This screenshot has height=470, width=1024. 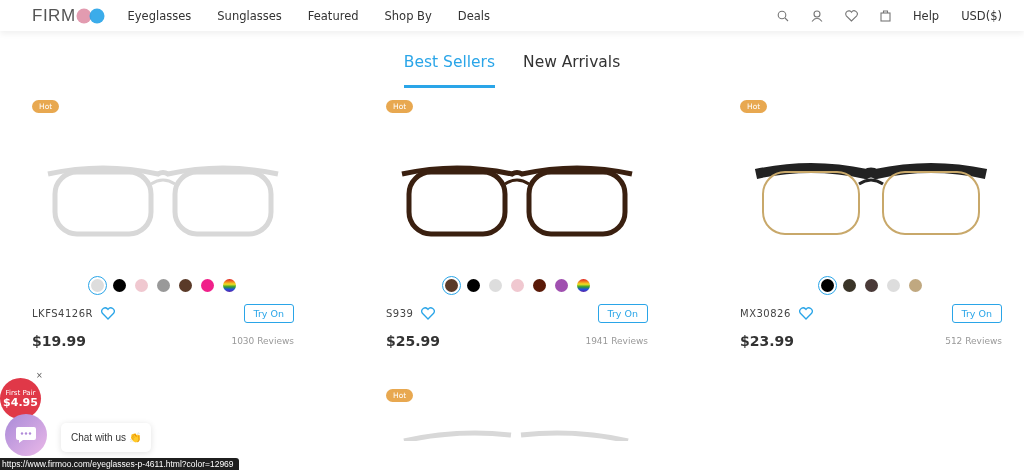 I want to click on nav-link: Deals, so click(x=473, y=15).